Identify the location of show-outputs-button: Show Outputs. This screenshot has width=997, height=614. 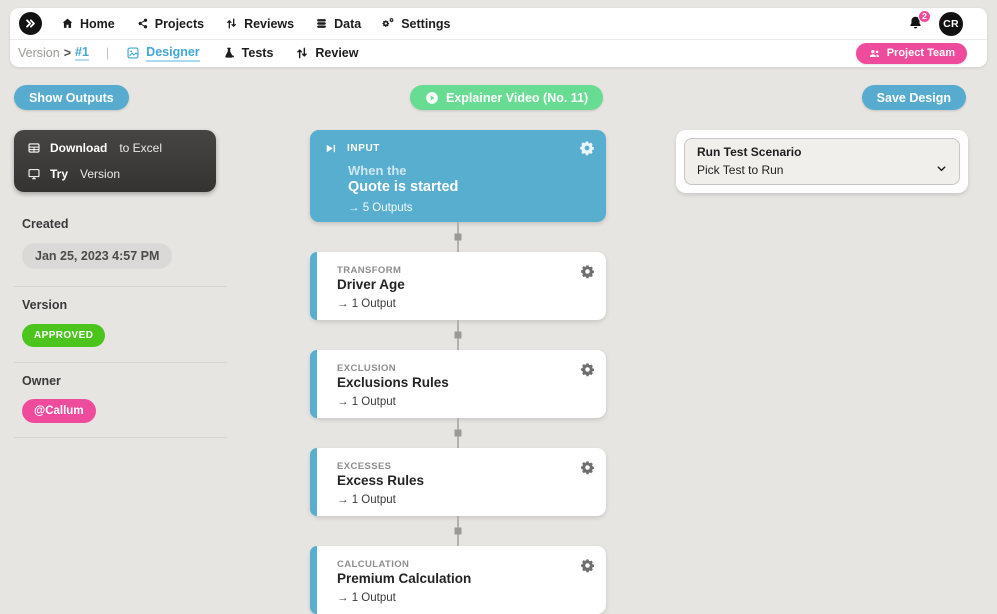
(71, 97).